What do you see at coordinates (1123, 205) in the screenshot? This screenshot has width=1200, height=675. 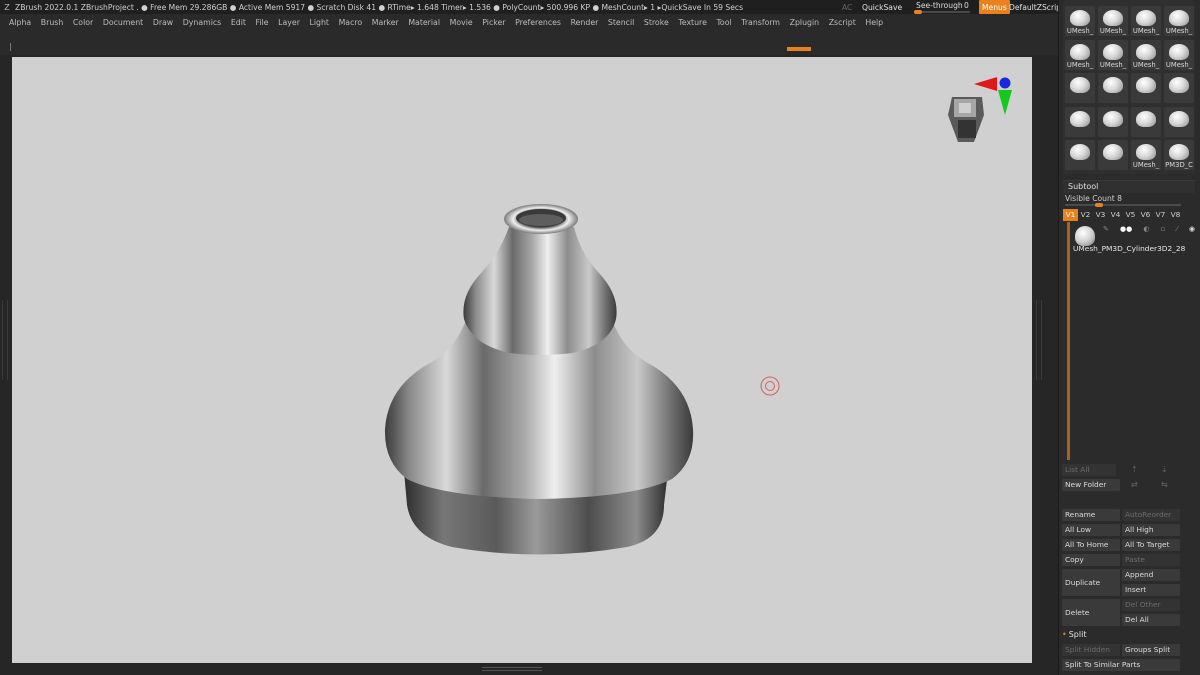 I see `visible-count-slider` at bounding box center [1123, 205].